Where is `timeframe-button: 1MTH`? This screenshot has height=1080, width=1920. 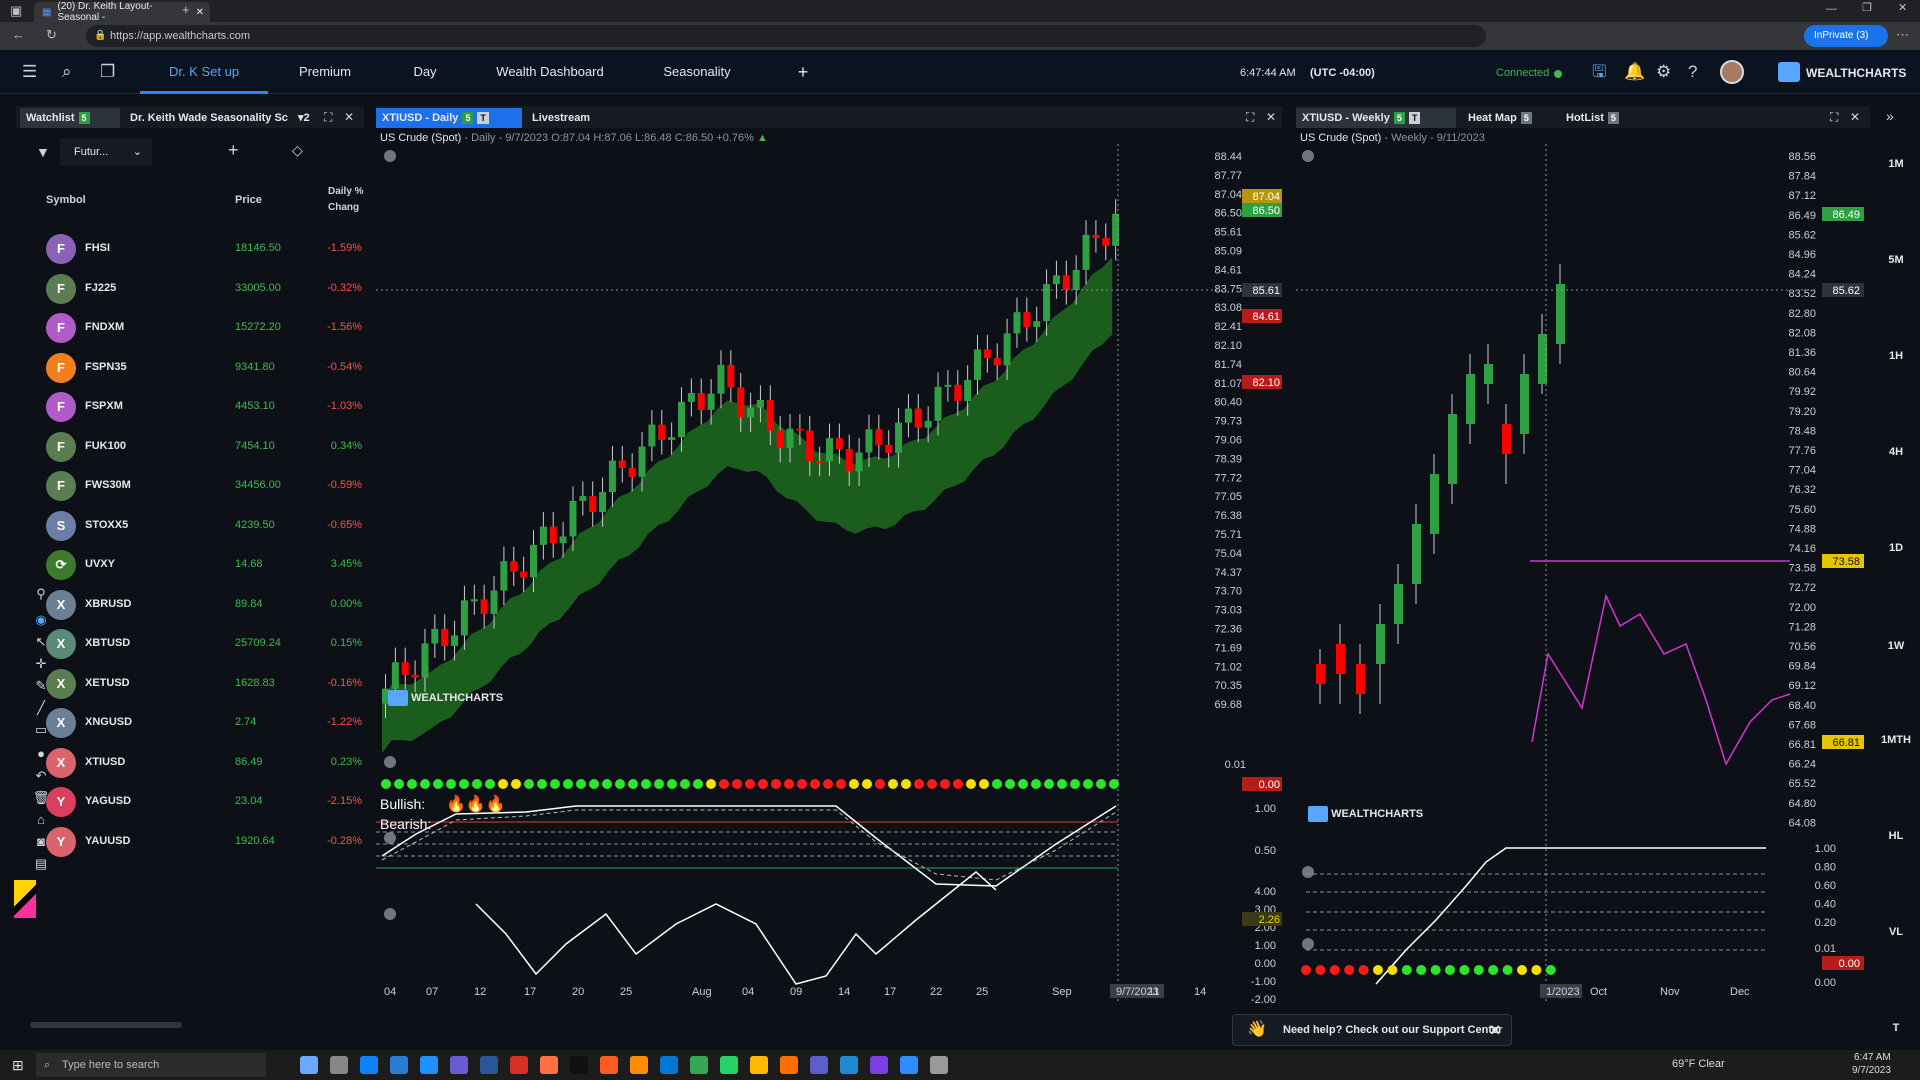 timeframe-button: 1MTH is located at coordinates (1896, 740).